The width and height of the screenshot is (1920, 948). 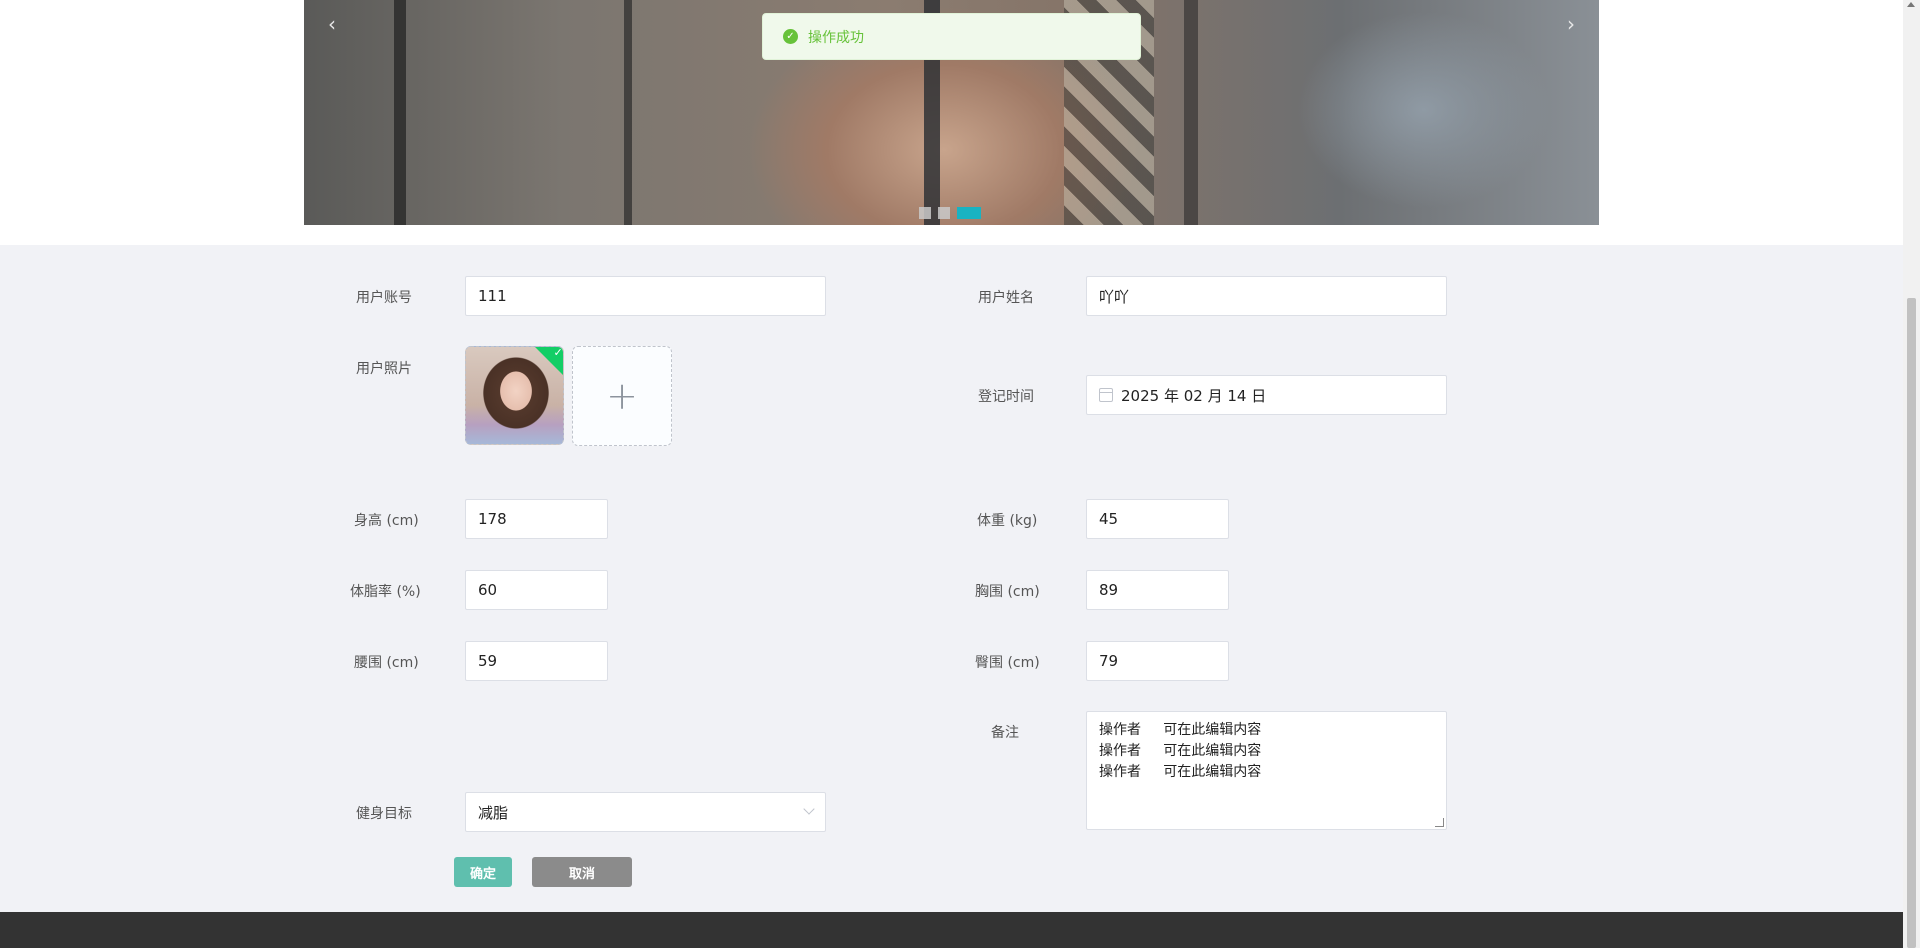 I want to click on reg-time-picker: 2025 年 02 月 14 日, so click(x=1266, y=395).